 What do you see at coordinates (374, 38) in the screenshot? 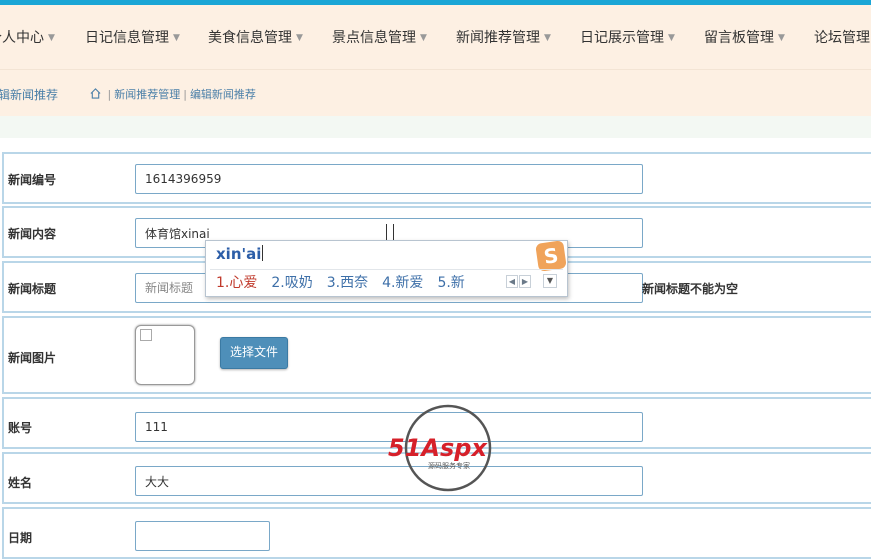
I see `nav-item-label: 景点信息管理` at bounding box center [374, 38].